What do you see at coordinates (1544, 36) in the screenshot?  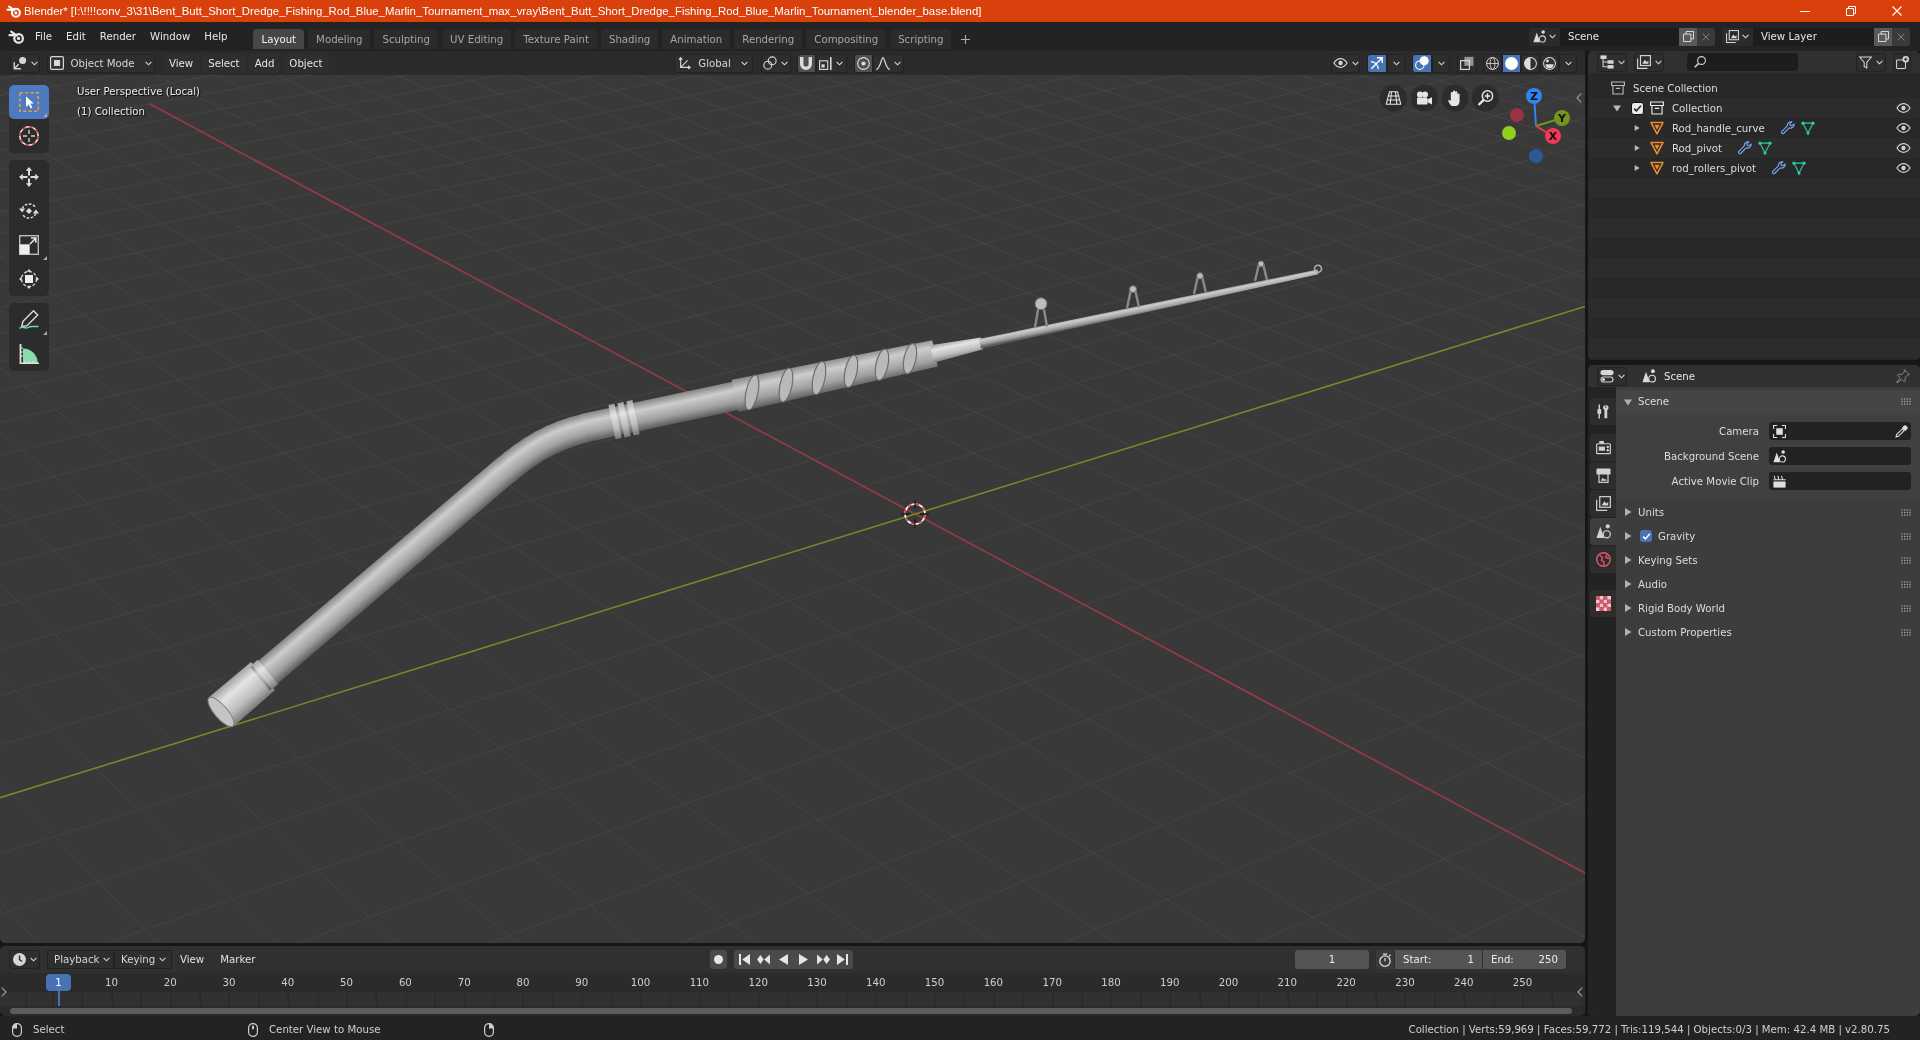 I see `scene-browse-button` at bounding box center [1544, 36].